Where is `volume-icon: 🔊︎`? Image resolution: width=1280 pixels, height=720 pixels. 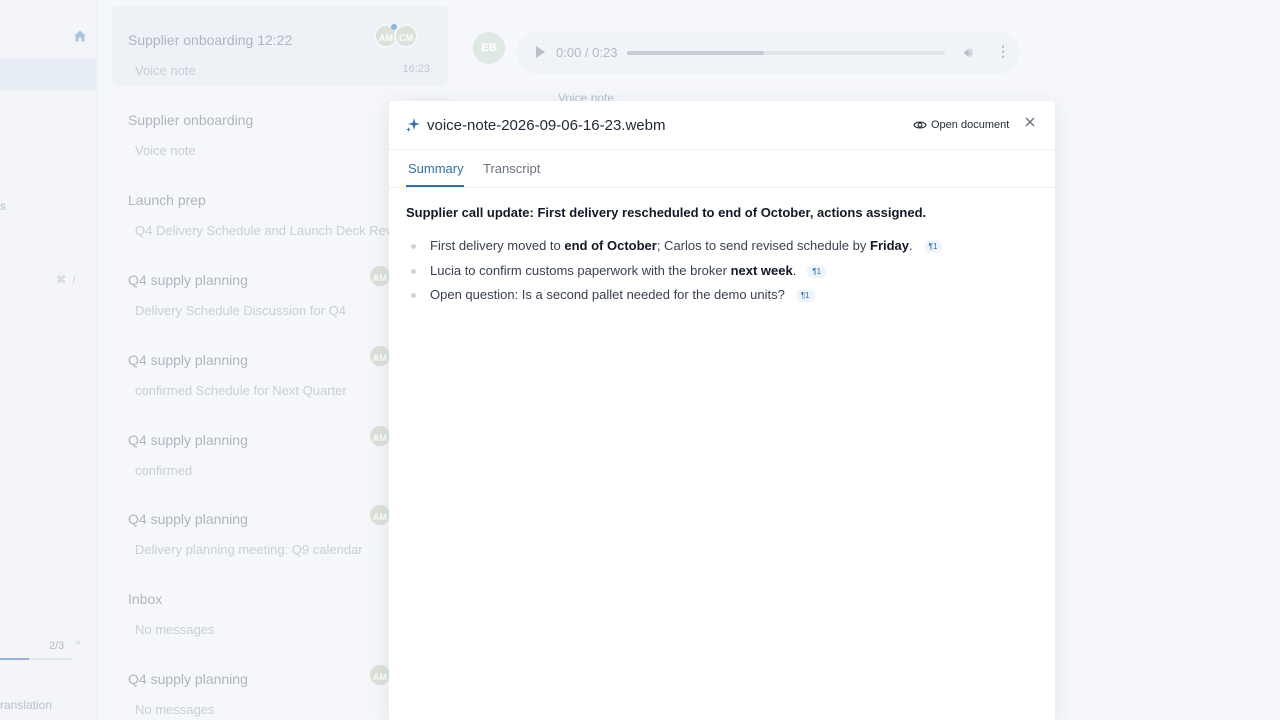 volume-icon: 🔊︎ is located at coordinates (968, 52).